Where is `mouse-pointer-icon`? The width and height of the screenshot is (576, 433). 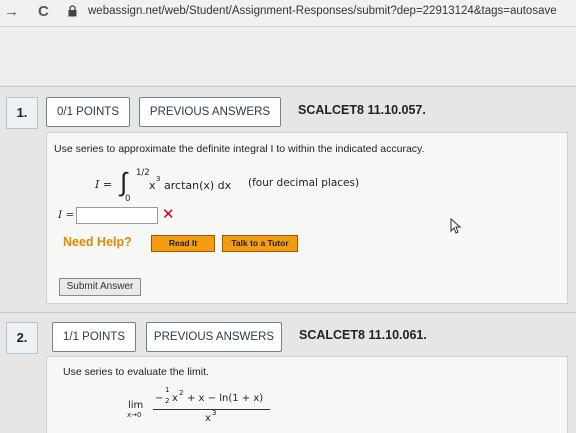 mouse-pointer-icon is located at coordinates (456, 226).